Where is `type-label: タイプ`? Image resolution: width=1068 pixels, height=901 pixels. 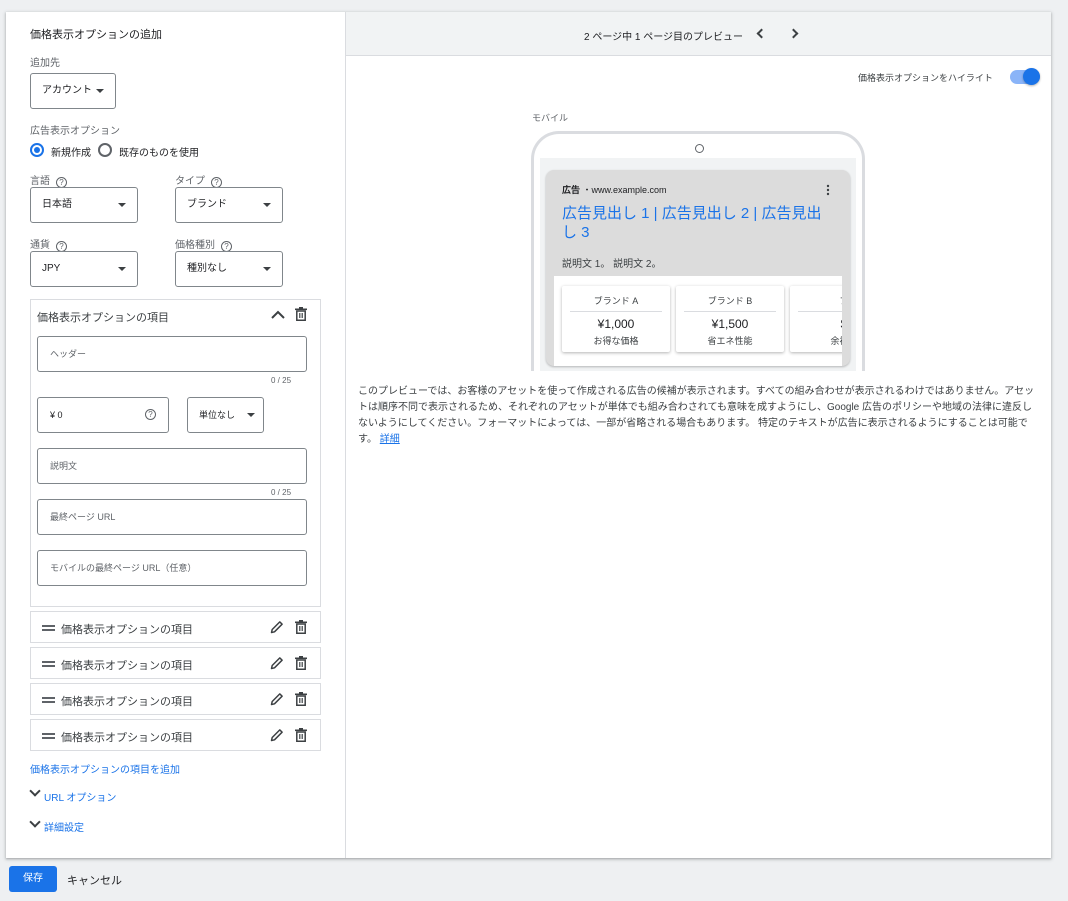 type-label: タイプ is located at coordinates (190, 181).